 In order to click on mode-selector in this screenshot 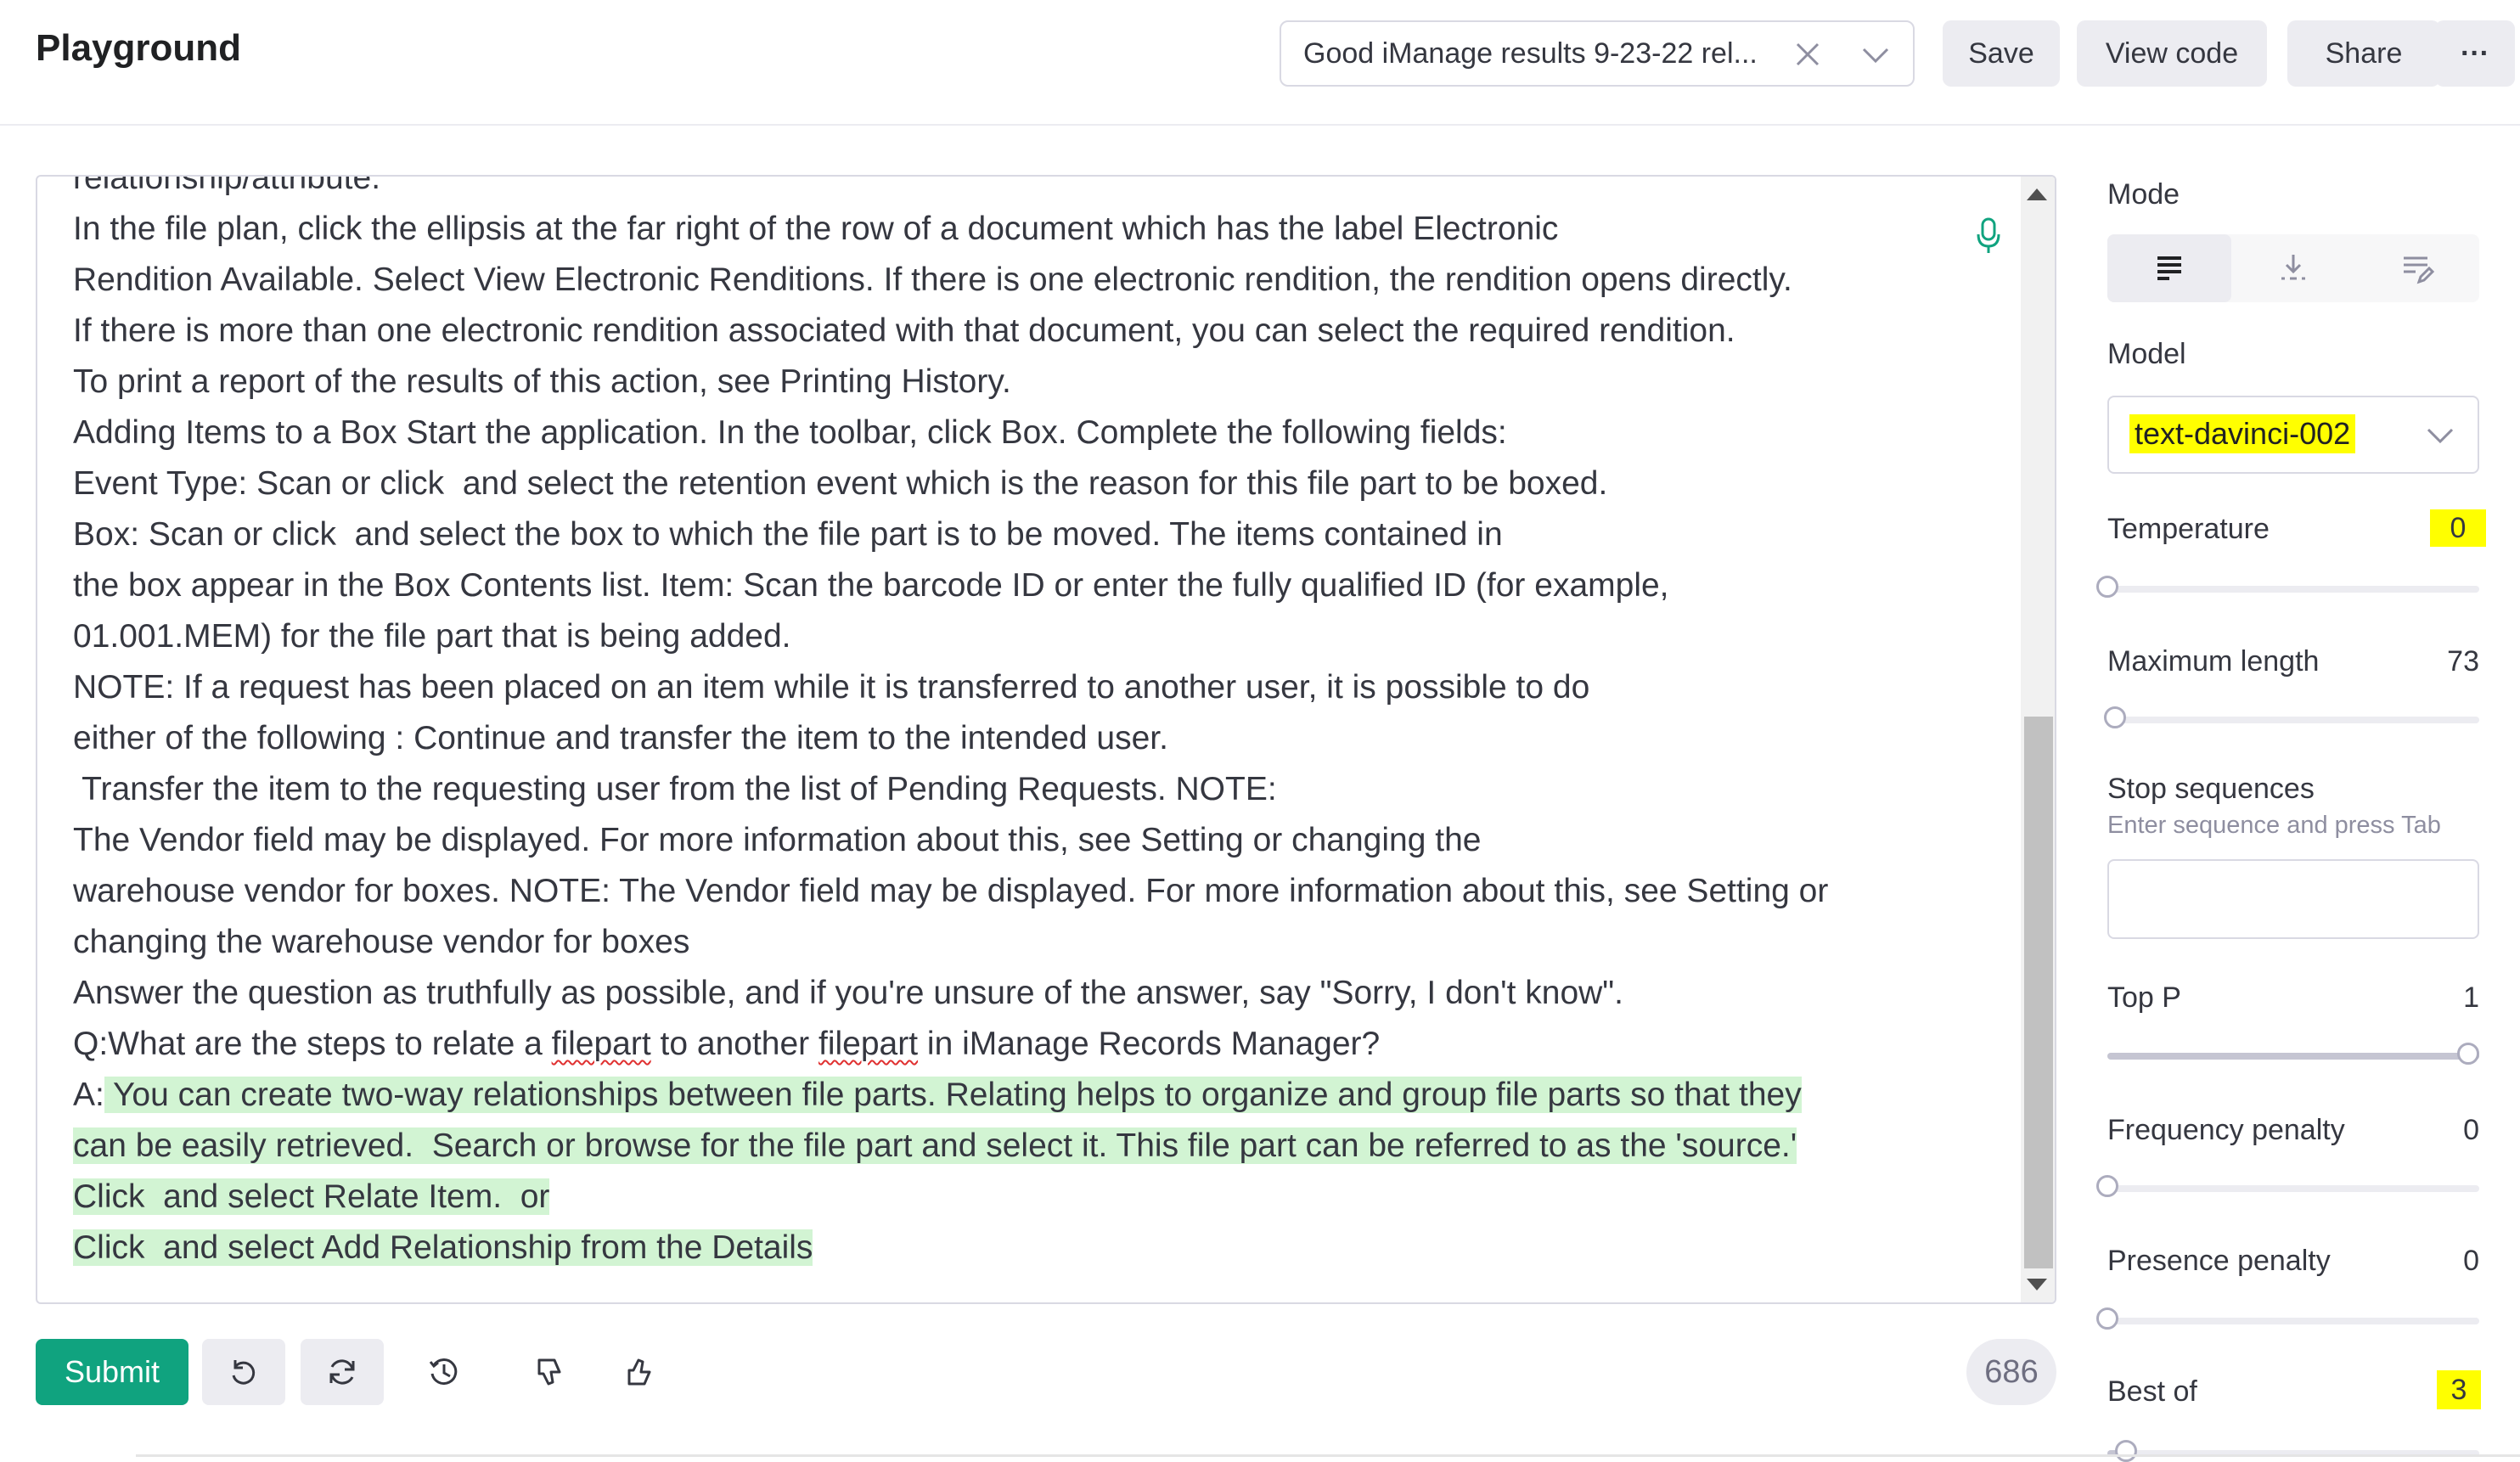, I will do `click(2293, 268)`.